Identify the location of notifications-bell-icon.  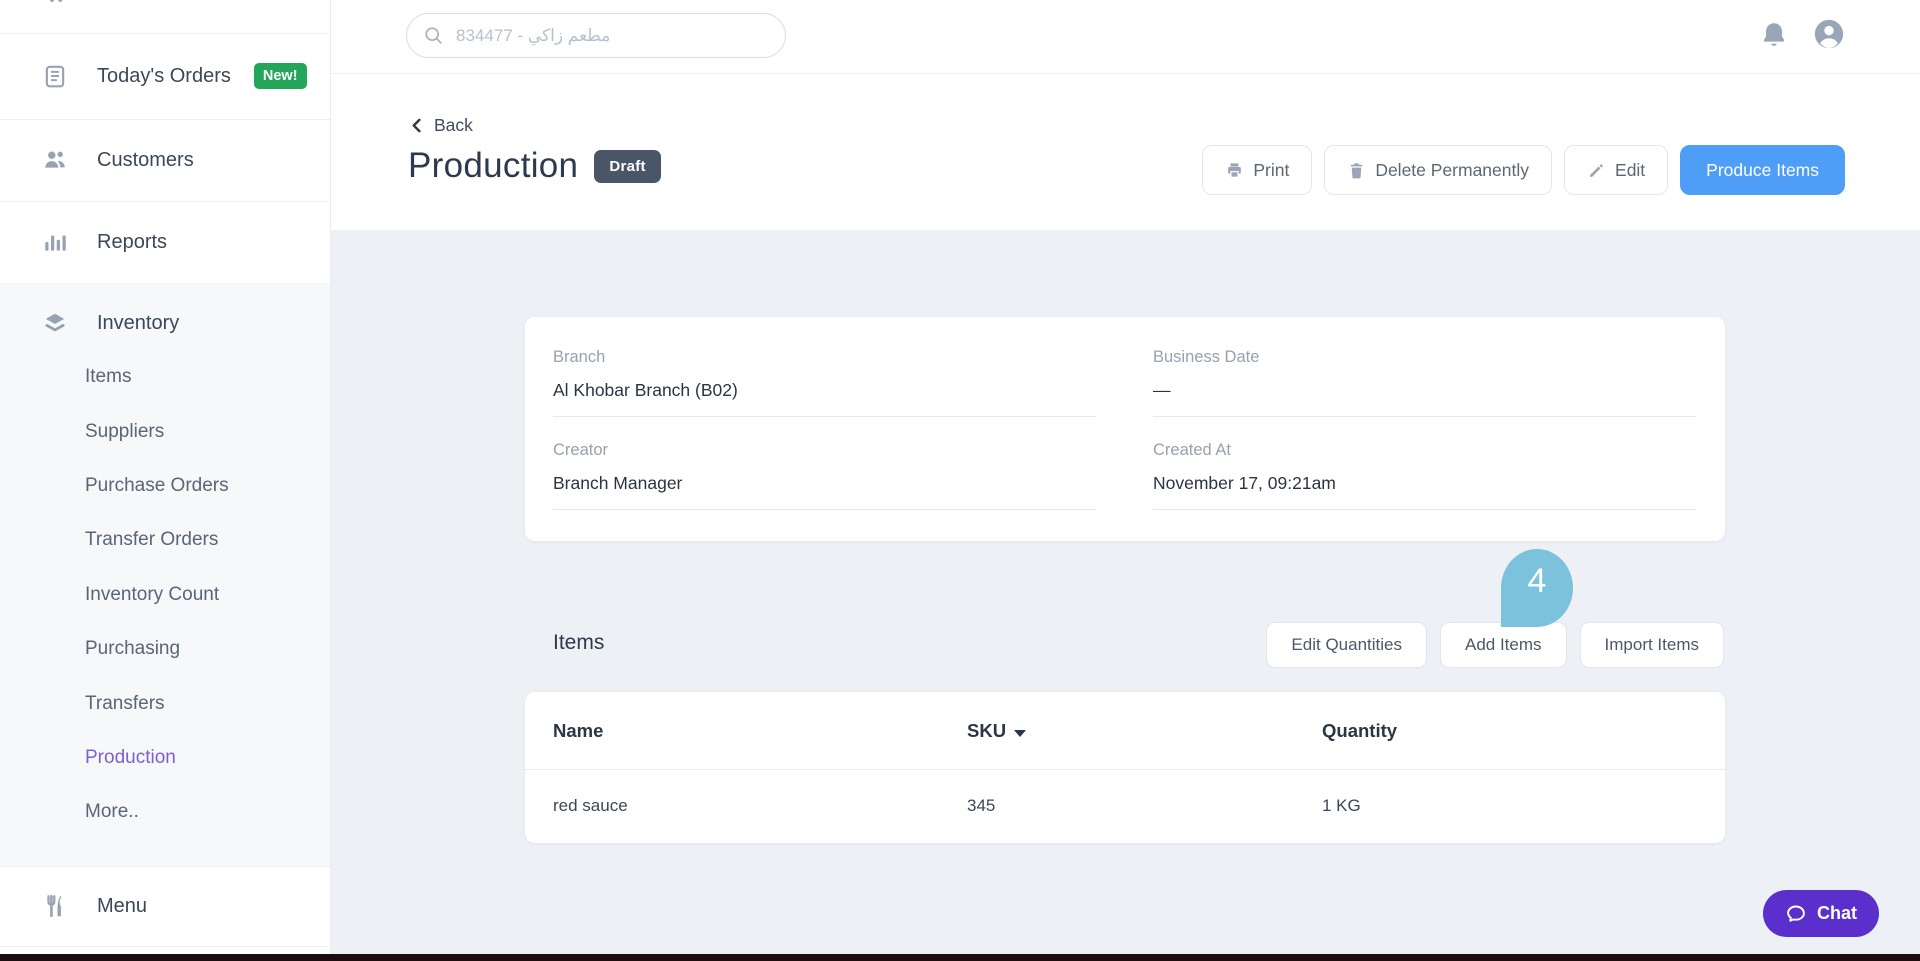
(1774, 37).